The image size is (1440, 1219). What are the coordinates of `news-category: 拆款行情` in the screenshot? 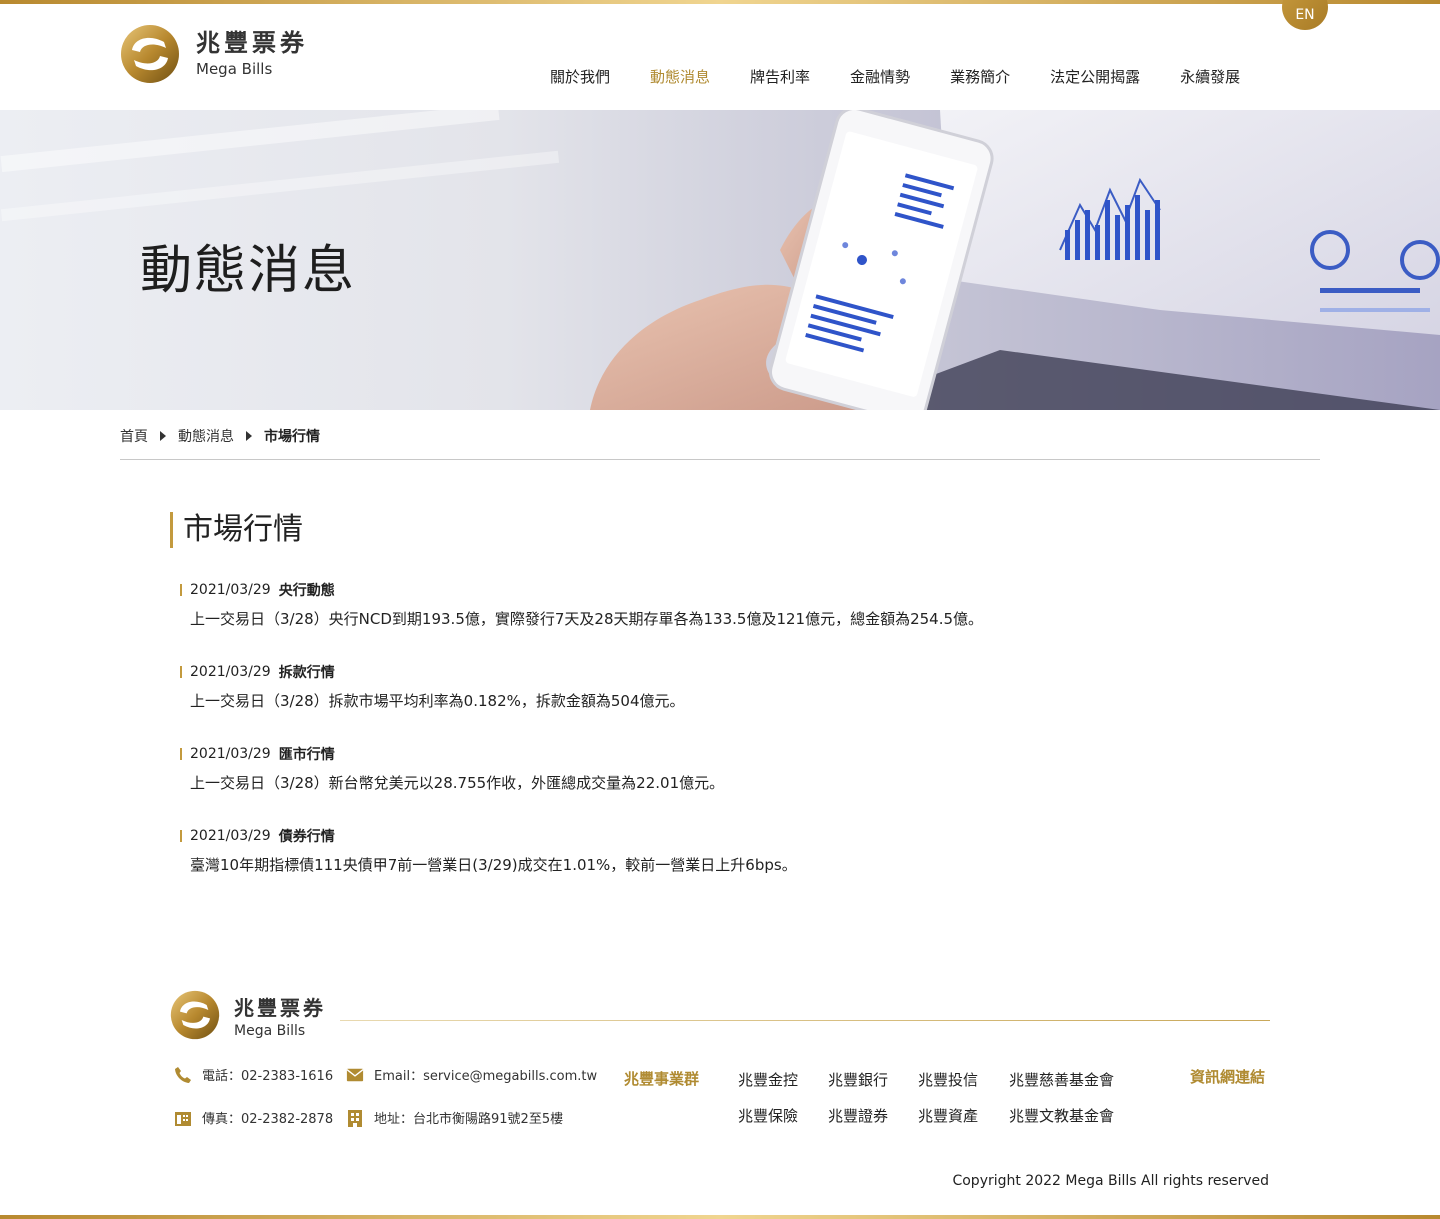 It's located at (306, 673).